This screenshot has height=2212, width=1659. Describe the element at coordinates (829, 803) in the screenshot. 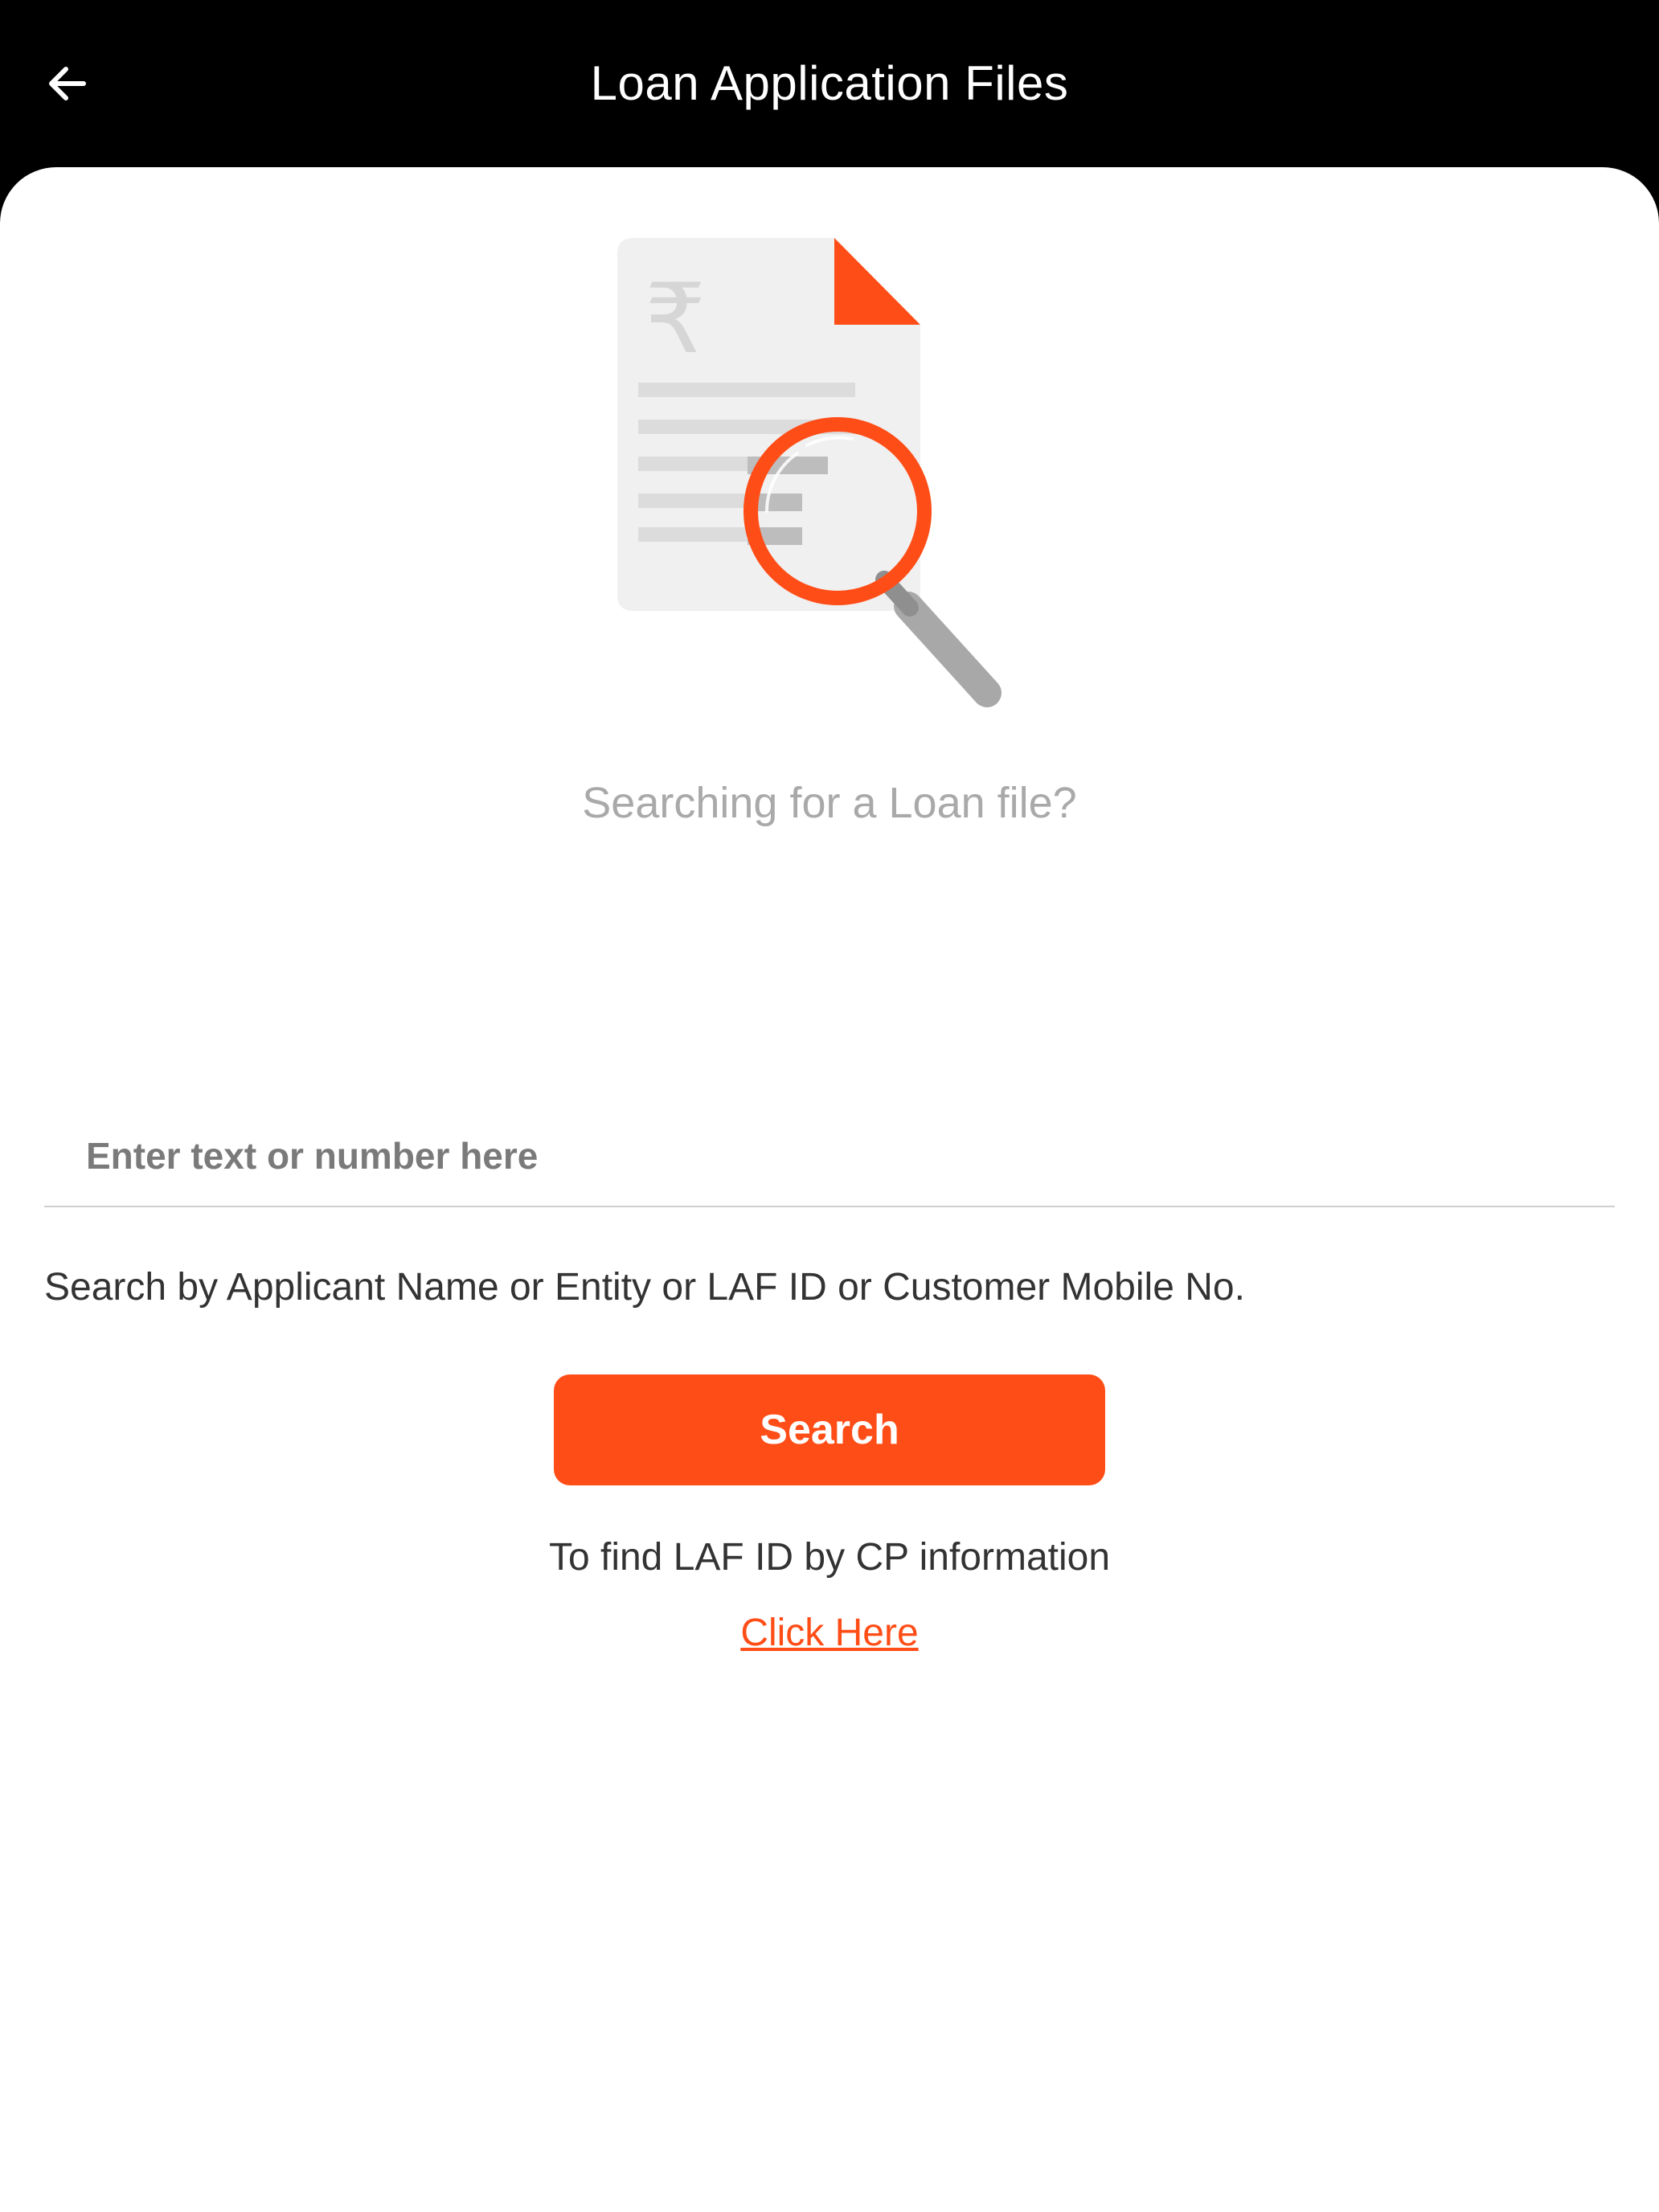

I see `empty-state-message: Searching for a Loan file?` at that location.